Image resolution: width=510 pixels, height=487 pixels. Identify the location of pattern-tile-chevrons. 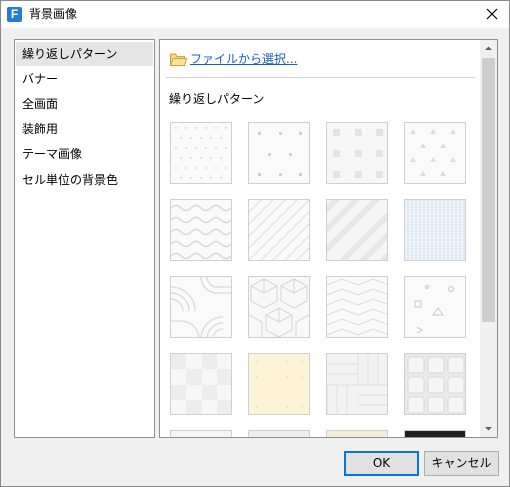
(357, 307).